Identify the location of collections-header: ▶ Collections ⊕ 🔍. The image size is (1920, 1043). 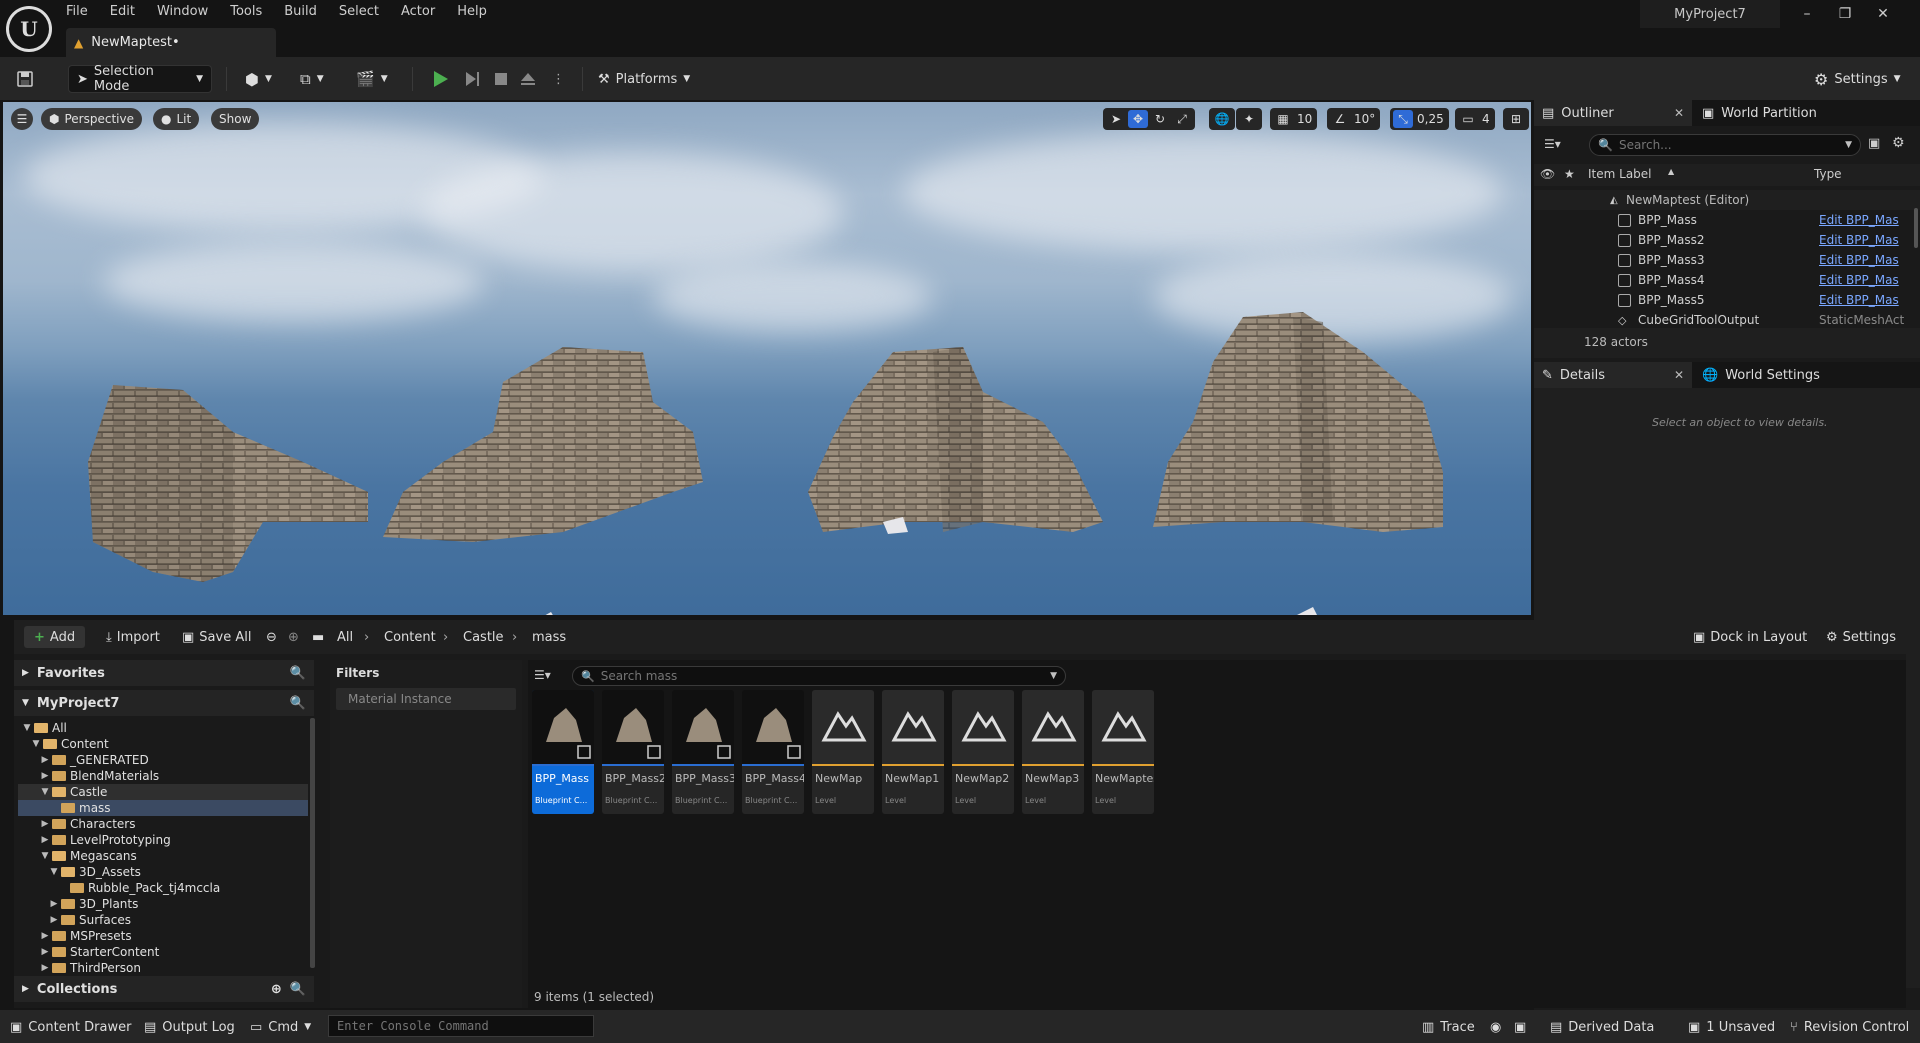
(164, 989).